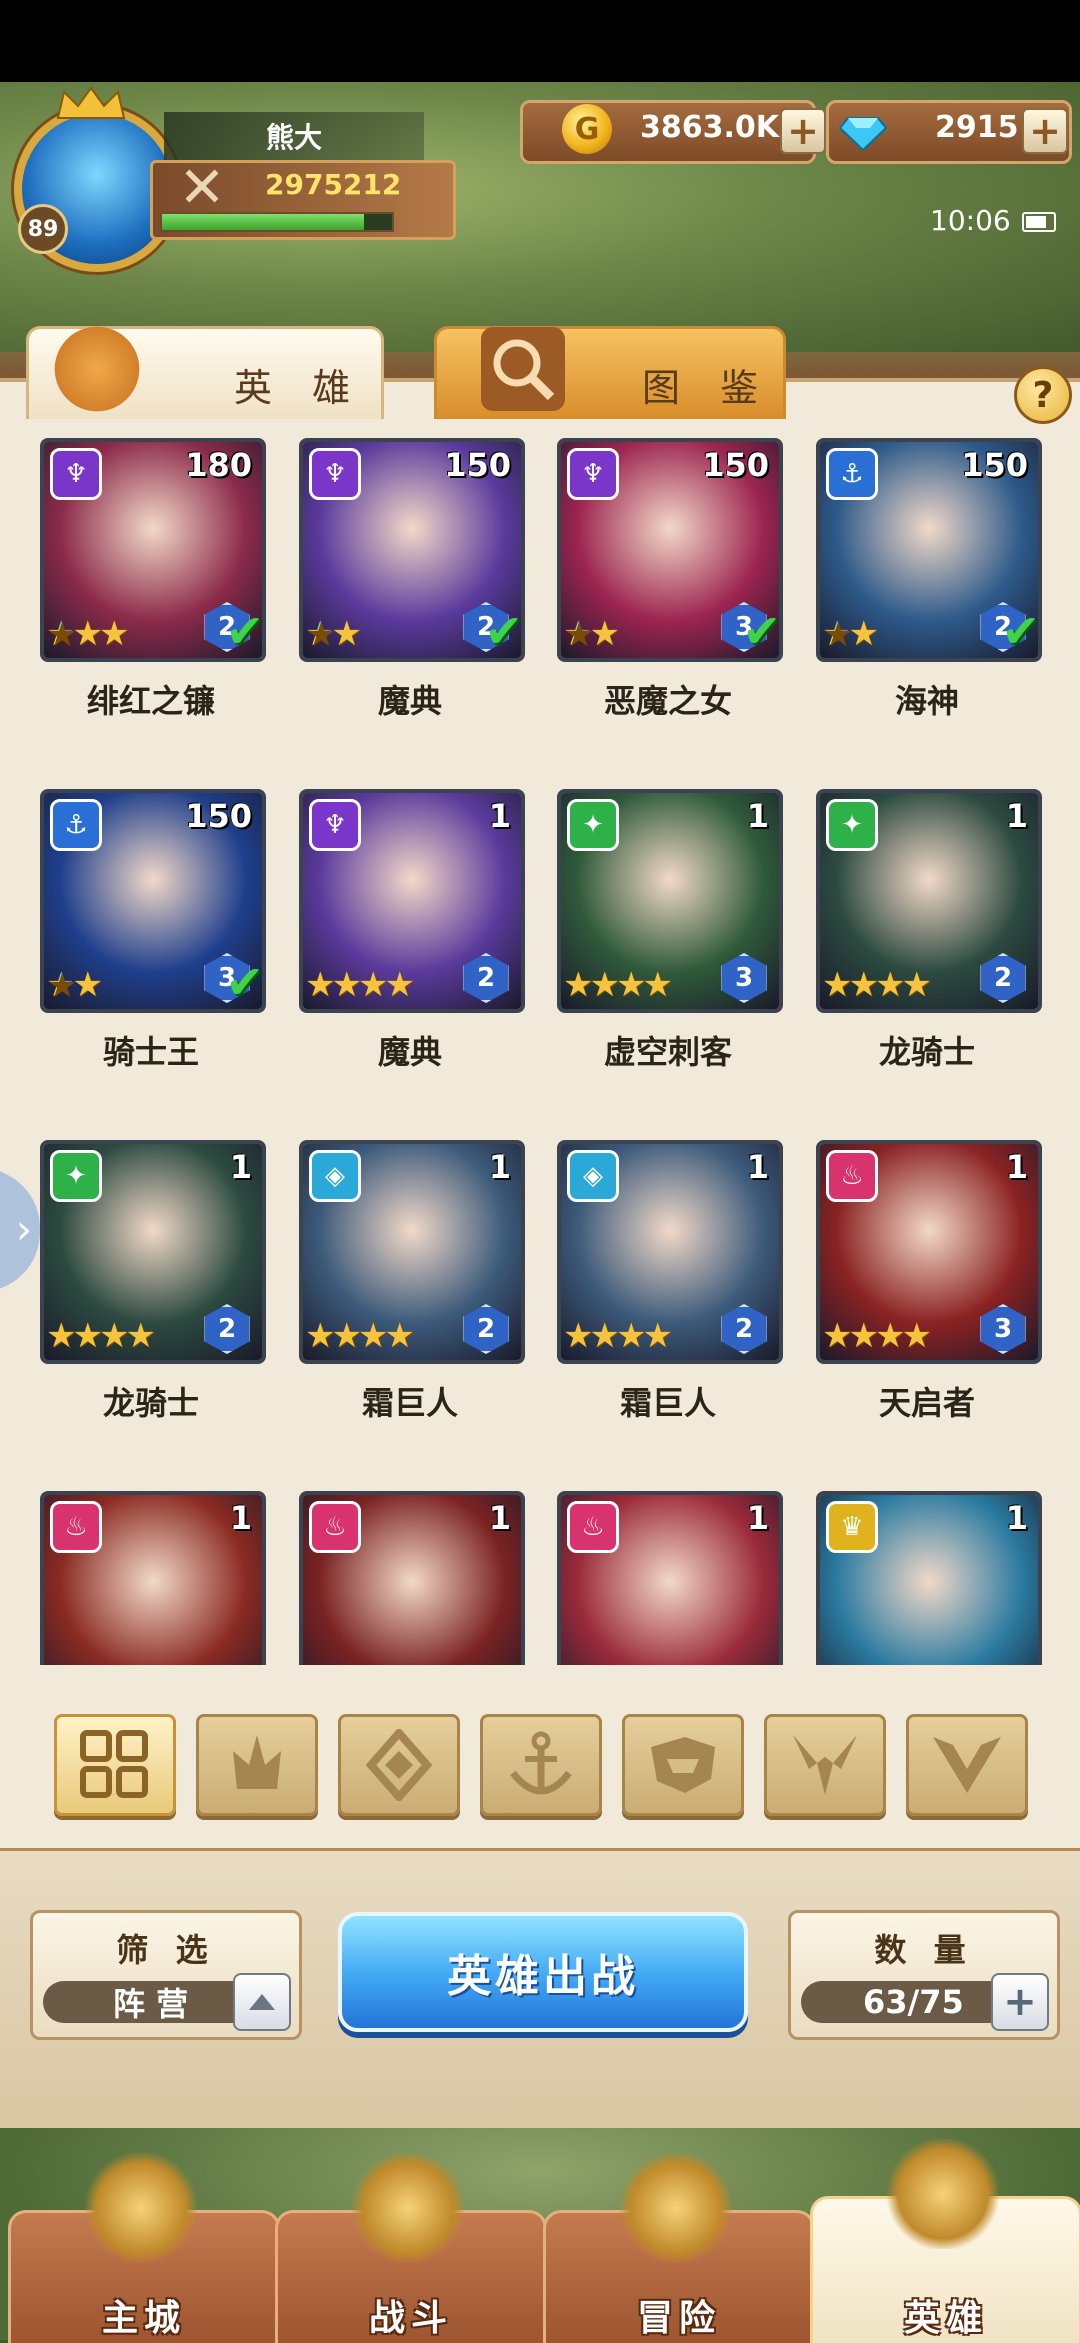 The width and height of the screenshot is (1080, 2343). Describe the element at coordinates (43, 229) in the screenshot. I see `player-level-badge: 89` at that location.